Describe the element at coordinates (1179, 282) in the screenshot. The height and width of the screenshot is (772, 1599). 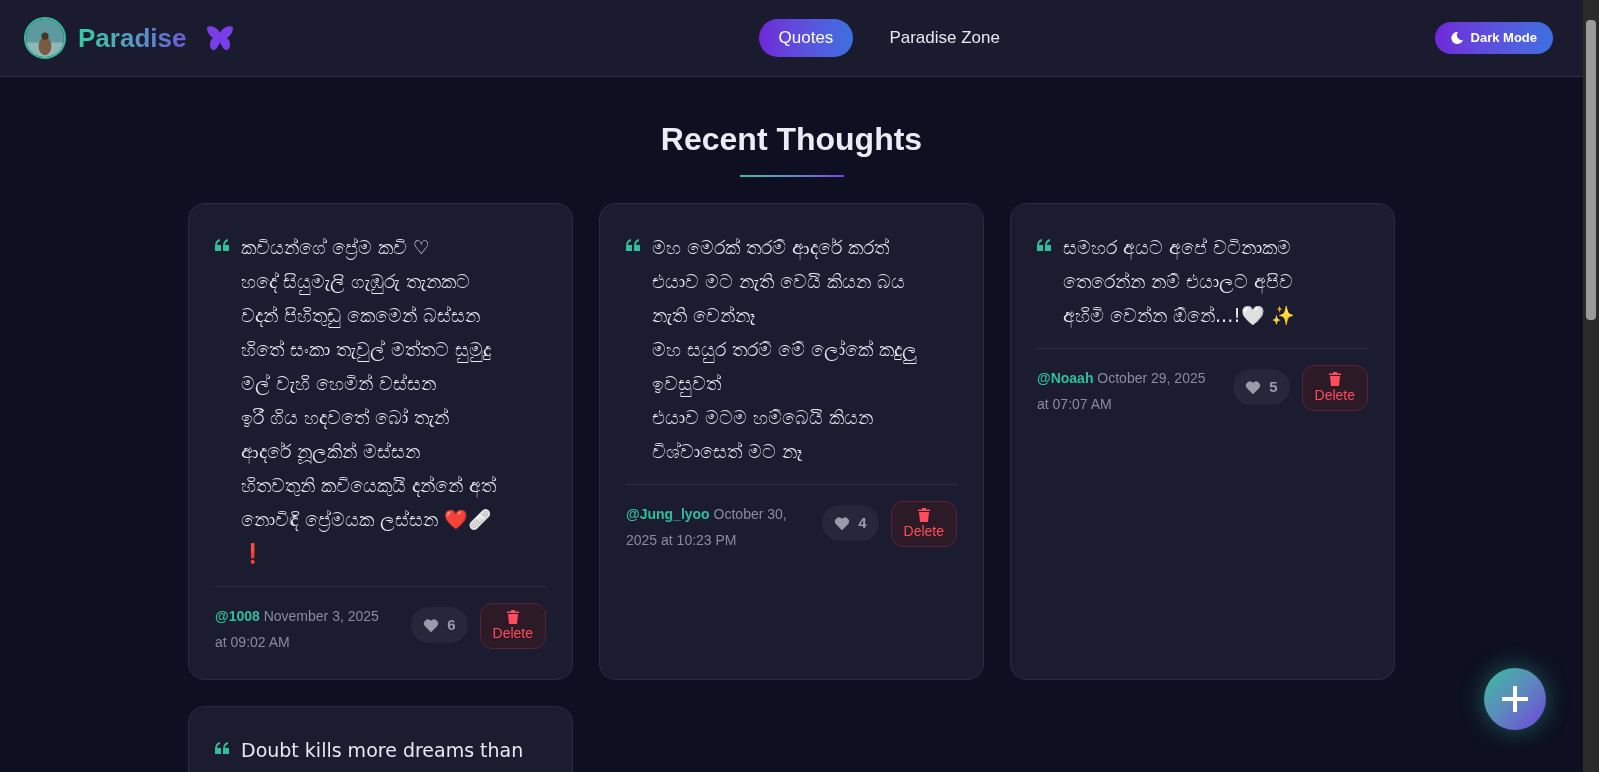
I see `quote-text: සමහර අයට අපේ වටිනාකම තෙරෙන්න නම් එයාලට අපිව අහිමි වෙන්න ඕනේ...!🤍 ✨` at that location.